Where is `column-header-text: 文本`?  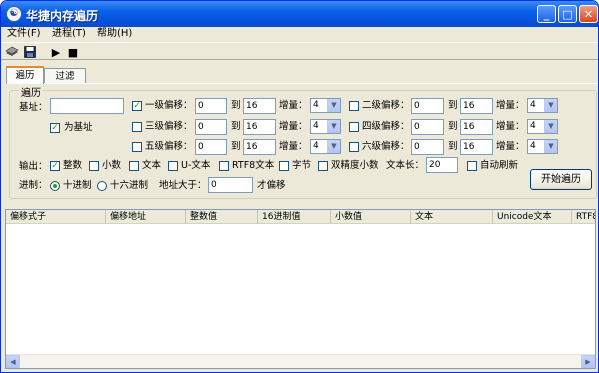 column-header-text: 文本 is located at coordinates (452, 217).